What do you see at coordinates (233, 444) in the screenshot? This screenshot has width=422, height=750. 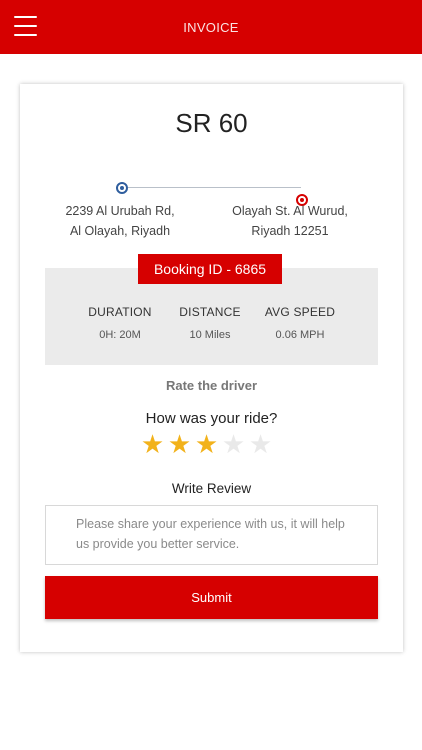 I see `star-icon-4: ★` at bounding box center [233, 444].